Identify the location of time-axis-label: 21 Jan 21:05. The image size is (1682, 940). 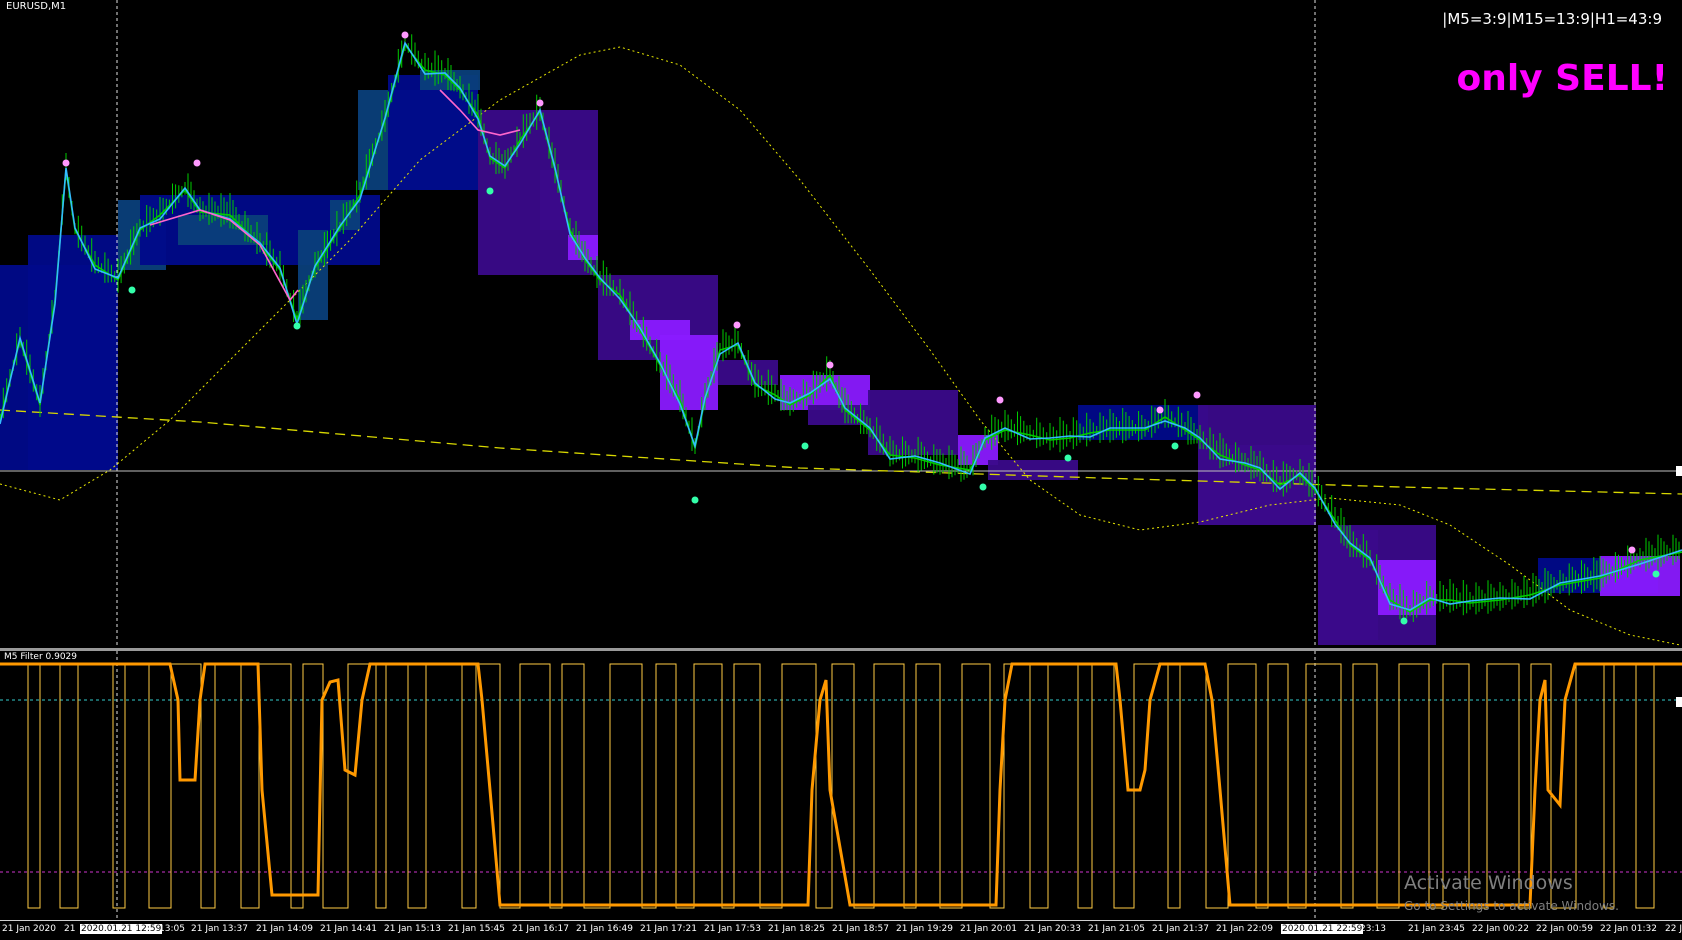
(1116, 929).